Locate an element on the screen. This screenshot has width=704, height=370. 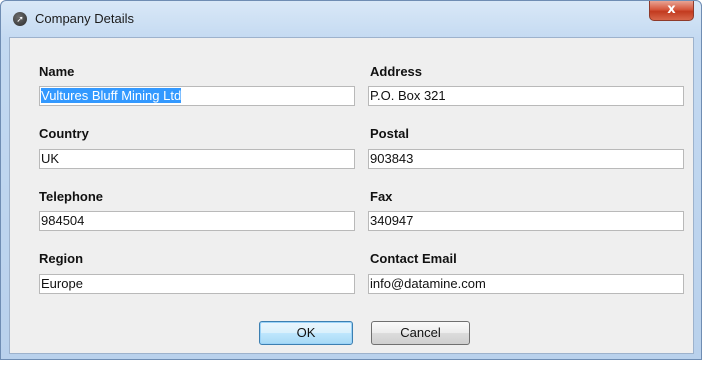
name-field: Vultures Bluff Mining Ltd is located at coordinates (197, 96).